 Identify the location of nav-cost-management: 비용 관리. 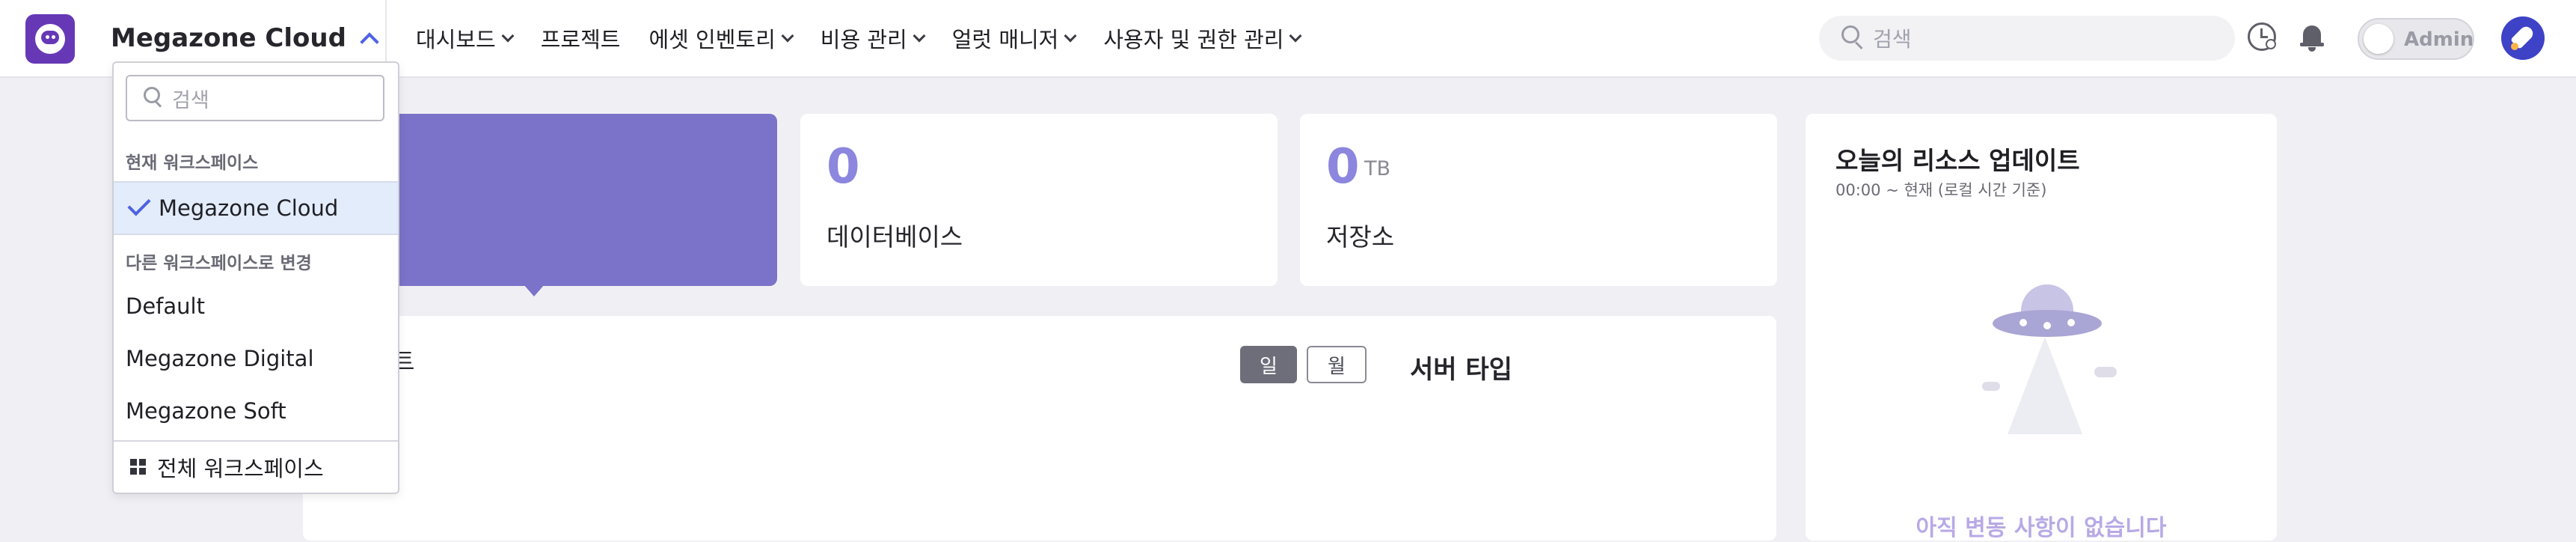
(873, 38).